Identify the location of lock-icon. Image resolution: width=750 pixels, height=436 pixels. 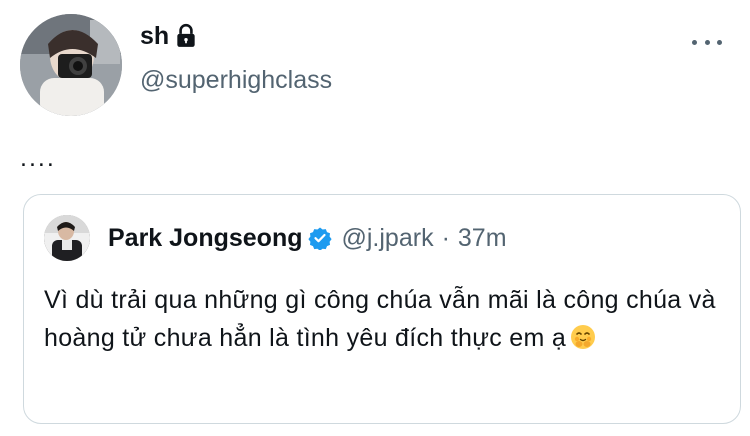
(186, 36).